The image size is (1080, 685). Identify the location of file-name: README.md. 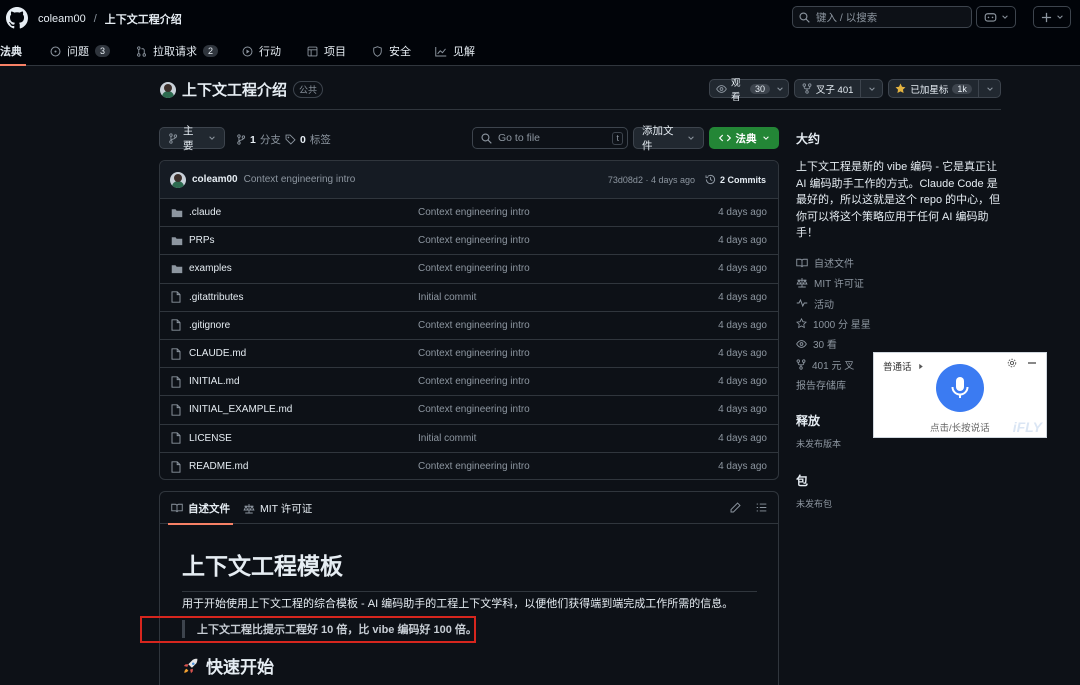
(218, 466).